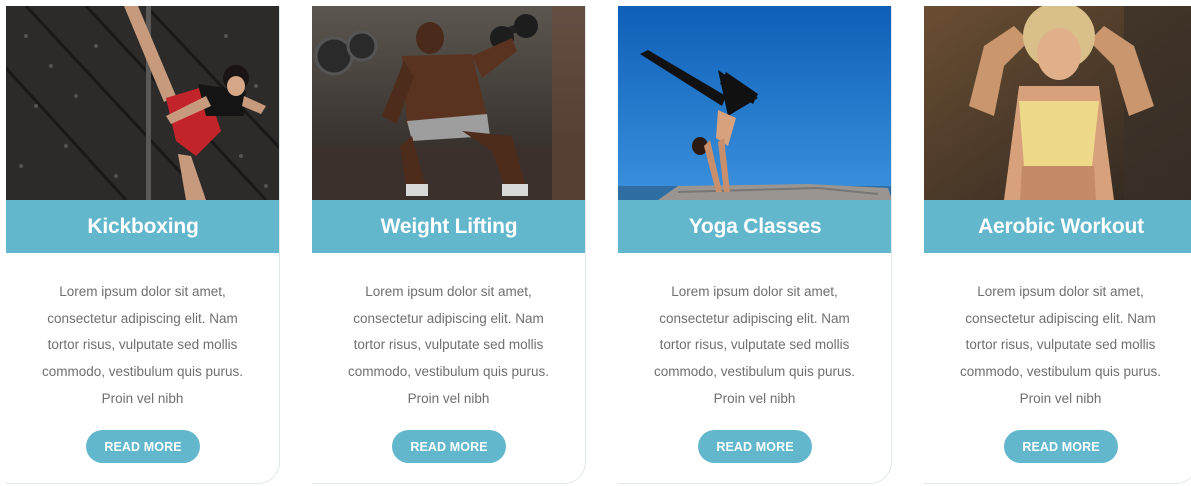 The width and height of the screenshot is (1191, 486). I want to click on weight-lifting-photo, so click(448, 103).